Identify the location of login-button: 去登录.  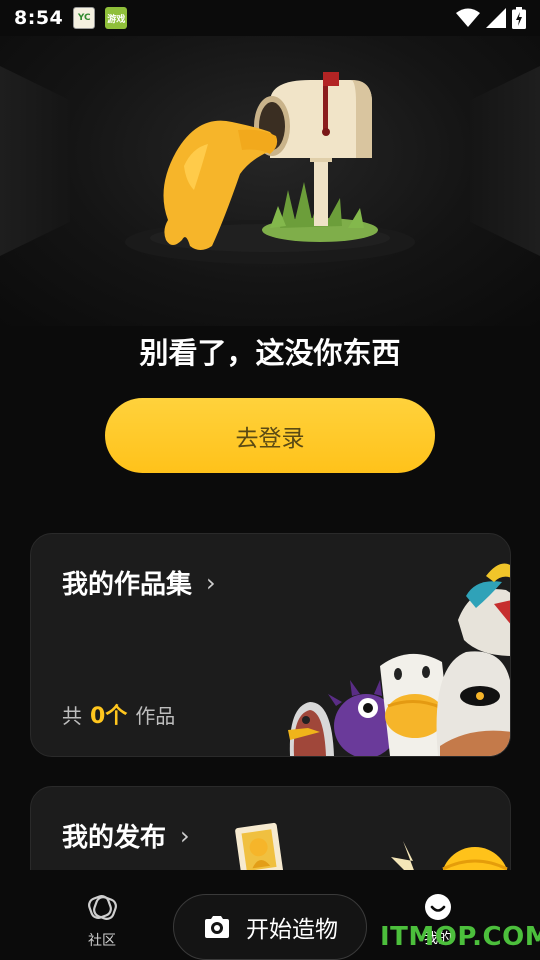
(270, 435).